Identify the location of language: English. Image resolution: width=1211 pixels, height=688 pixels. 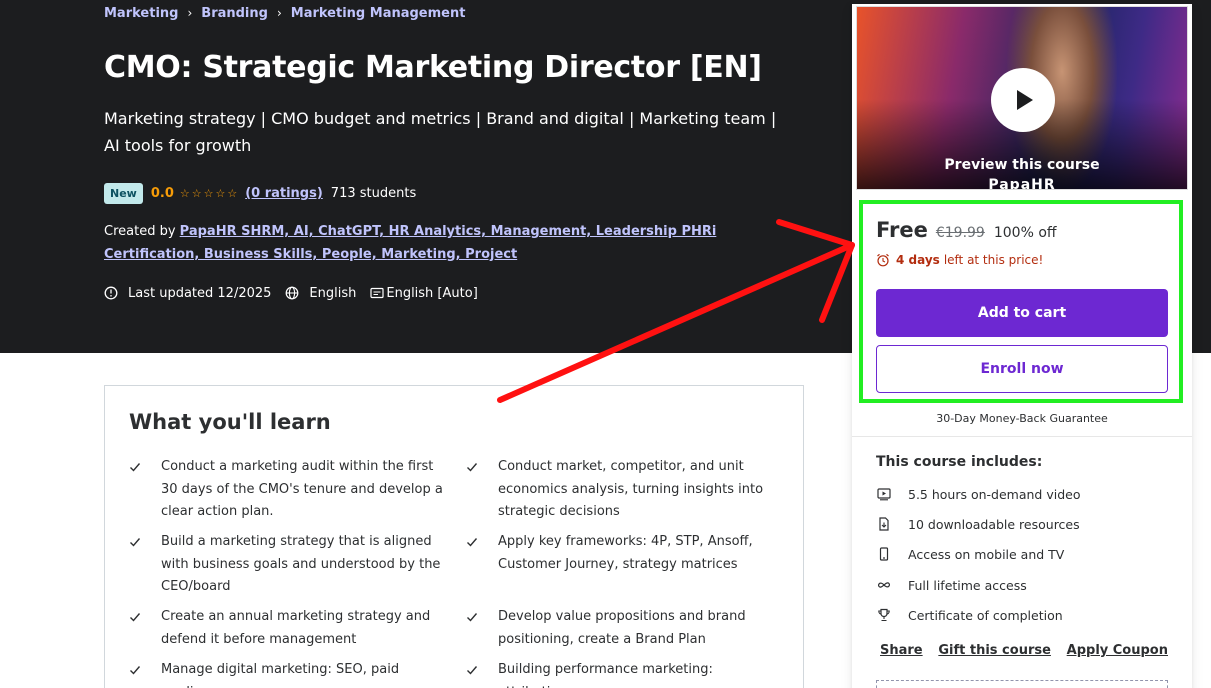
(320, 293).